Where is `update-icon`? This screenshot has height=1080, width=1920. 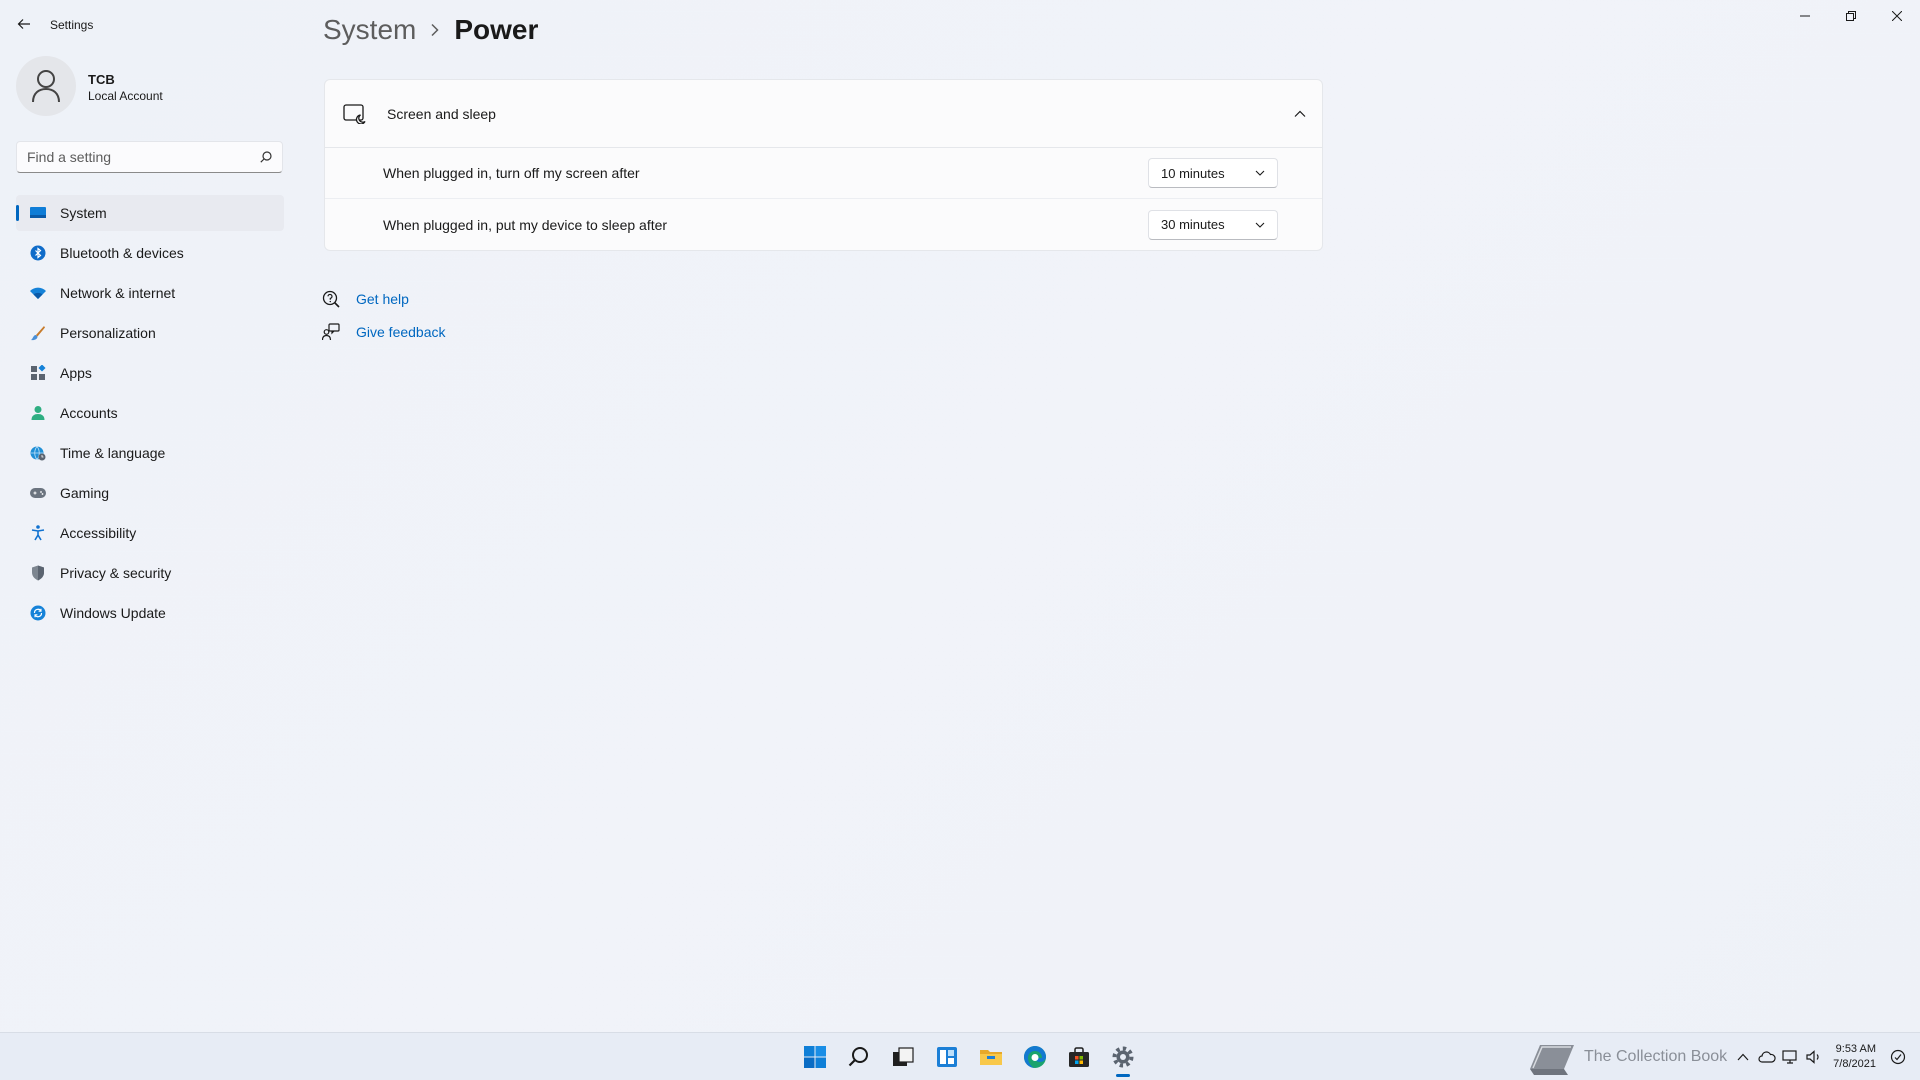
update-icon is located at coordinates (38, 613).